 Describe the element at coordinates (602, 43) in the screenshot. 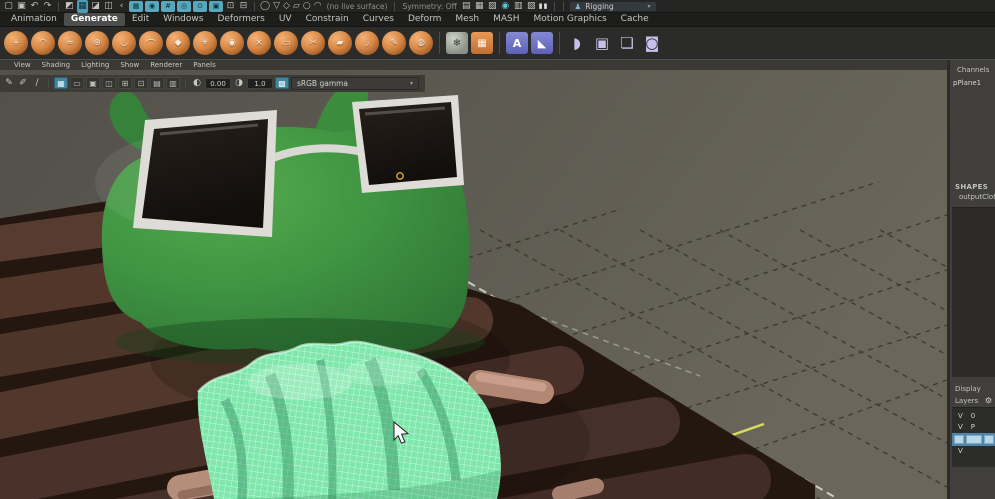

I see `shelf-panel-layout-icon: ▣` at that location.